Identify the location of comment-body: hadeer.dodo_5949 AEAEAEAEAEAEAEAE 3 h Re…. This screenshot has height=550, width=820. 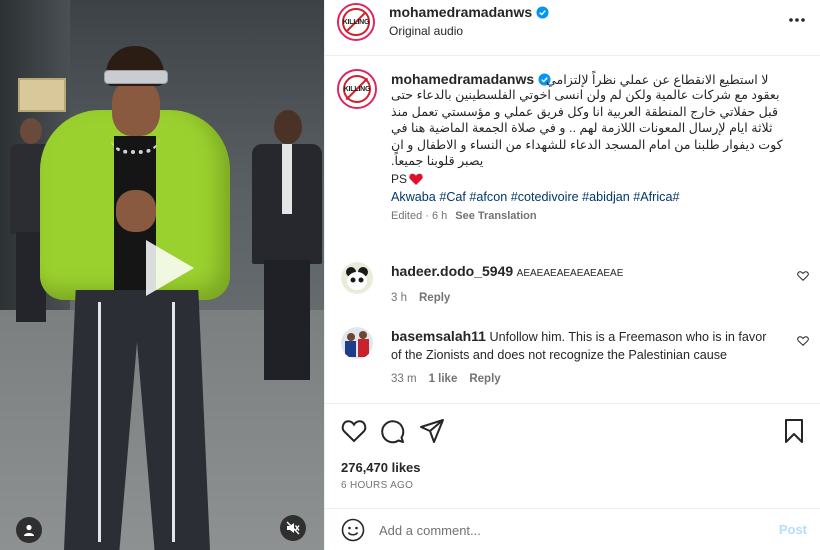
(581, 284).